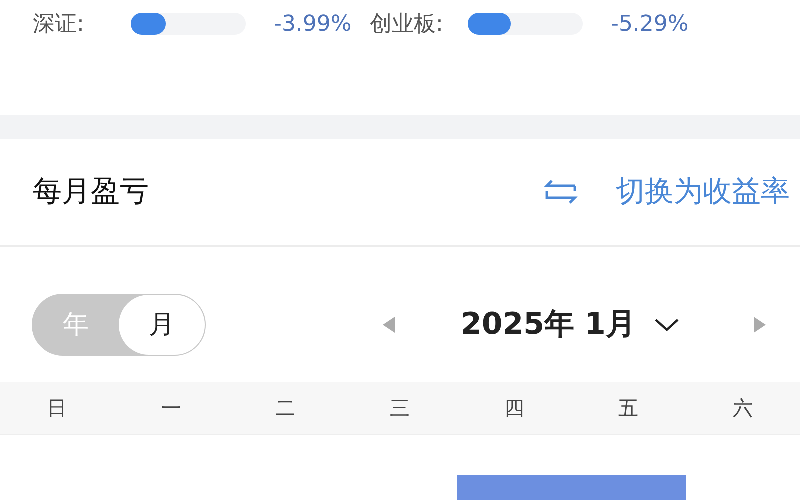 The width and height of the screenshot is (800, 500). Describe the element at coordinates (399, 408) in the screenshot. I see `weekday-label: 三` at that location.